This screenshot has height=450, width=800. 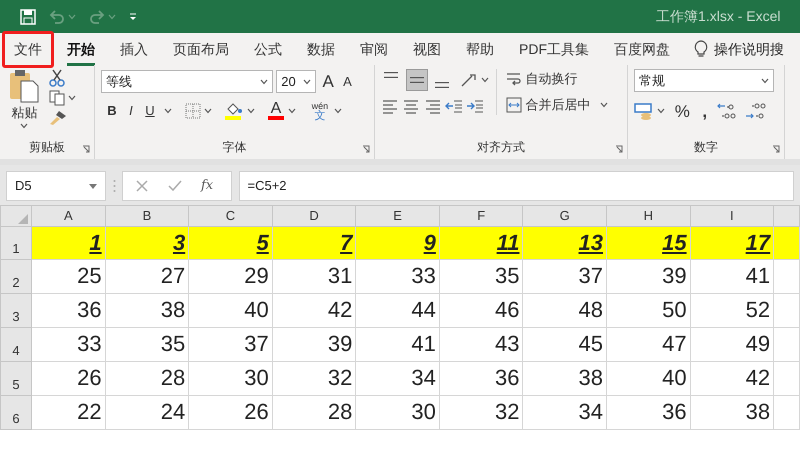 What do you see at coordinates (427, 49) in the screenshot?
I see `ribbon-tab: 视图` at bounding box center [427, 49].